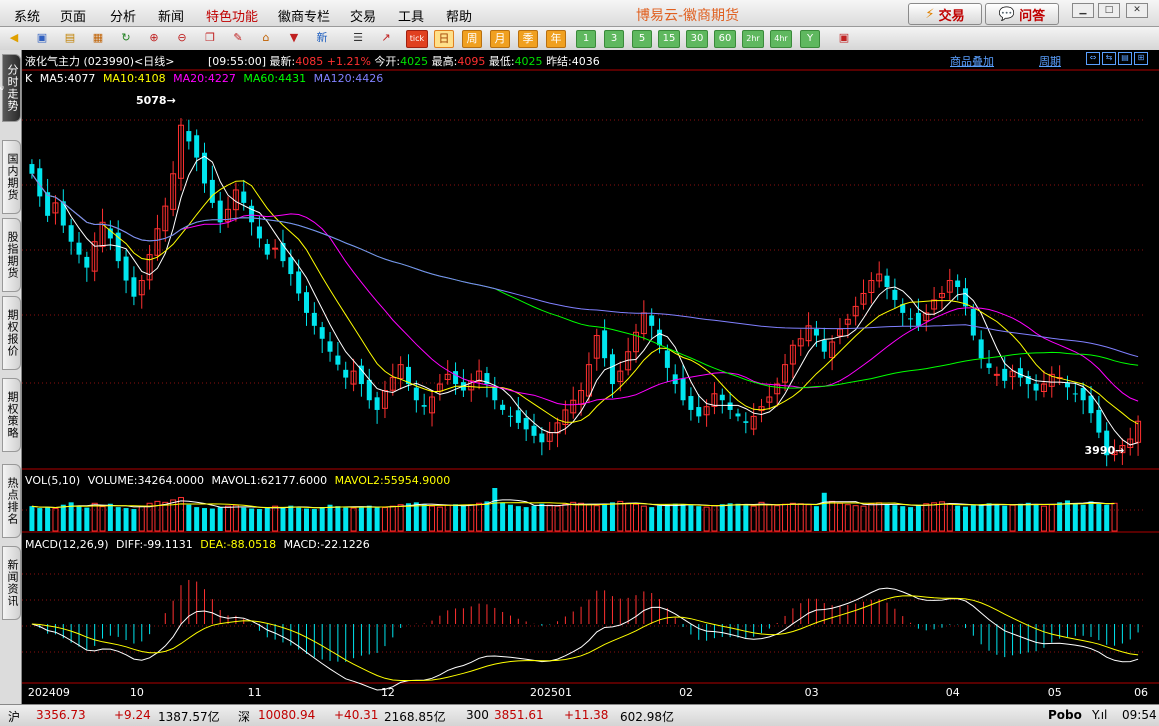 This screenshot has height=726, width=1159. What do you see at coordinates (266, 38) in the screenshot?
I see `draw-icon: ⌂` at bounding box center [266, 38].